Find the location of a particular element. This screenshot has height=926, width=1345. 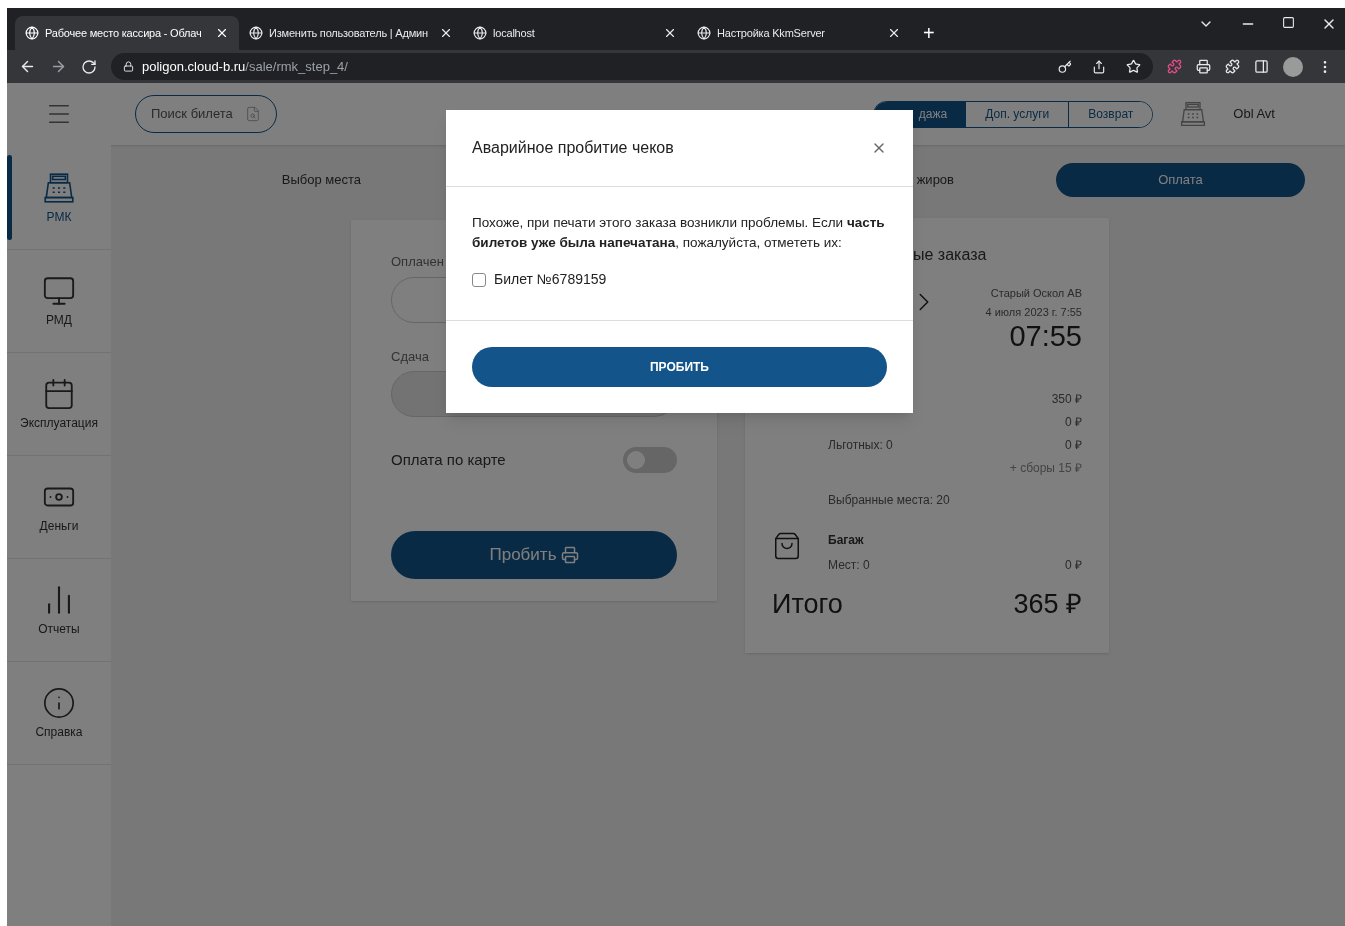

reload-icon is located at coordinates (89, 66).